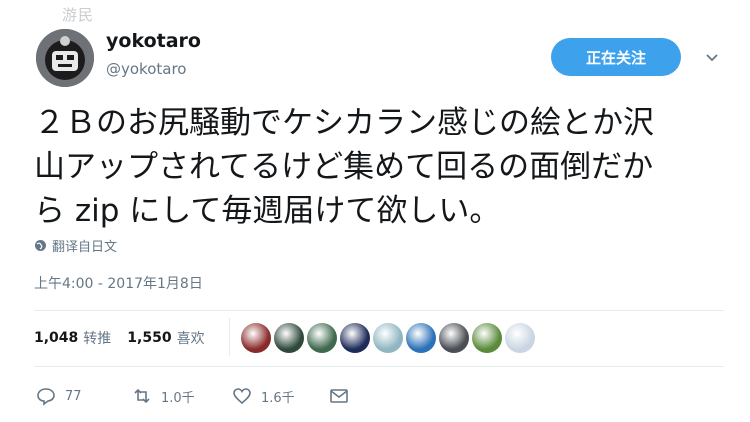 The width and height of the screenshot is (750, 422). Describe the element at coordinates (242, 396) in the screenshot. I see `heart-icon` at that location.